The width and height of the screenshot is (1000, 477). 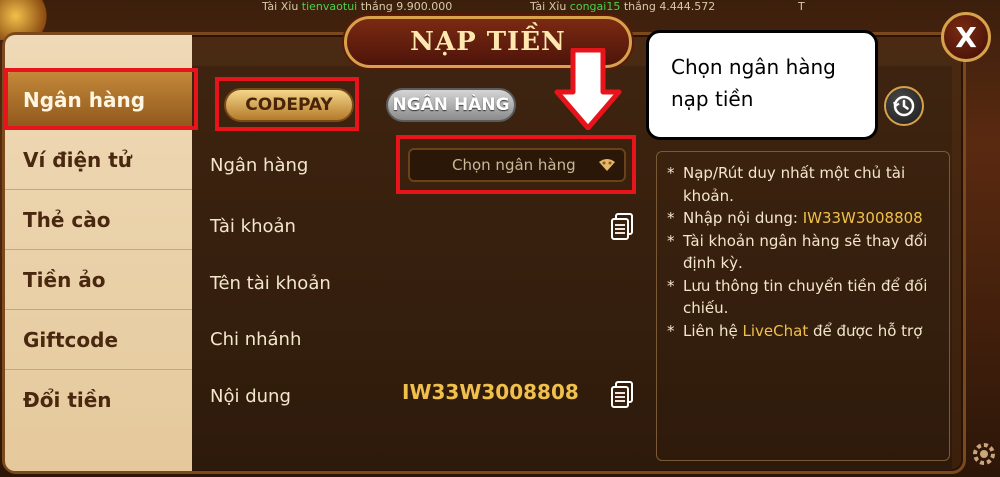 What do you see at coordinates (753, 67) in the screenshot?
I see `callout-line: Chọn ngân hàng` at bounding box center [753, 67].